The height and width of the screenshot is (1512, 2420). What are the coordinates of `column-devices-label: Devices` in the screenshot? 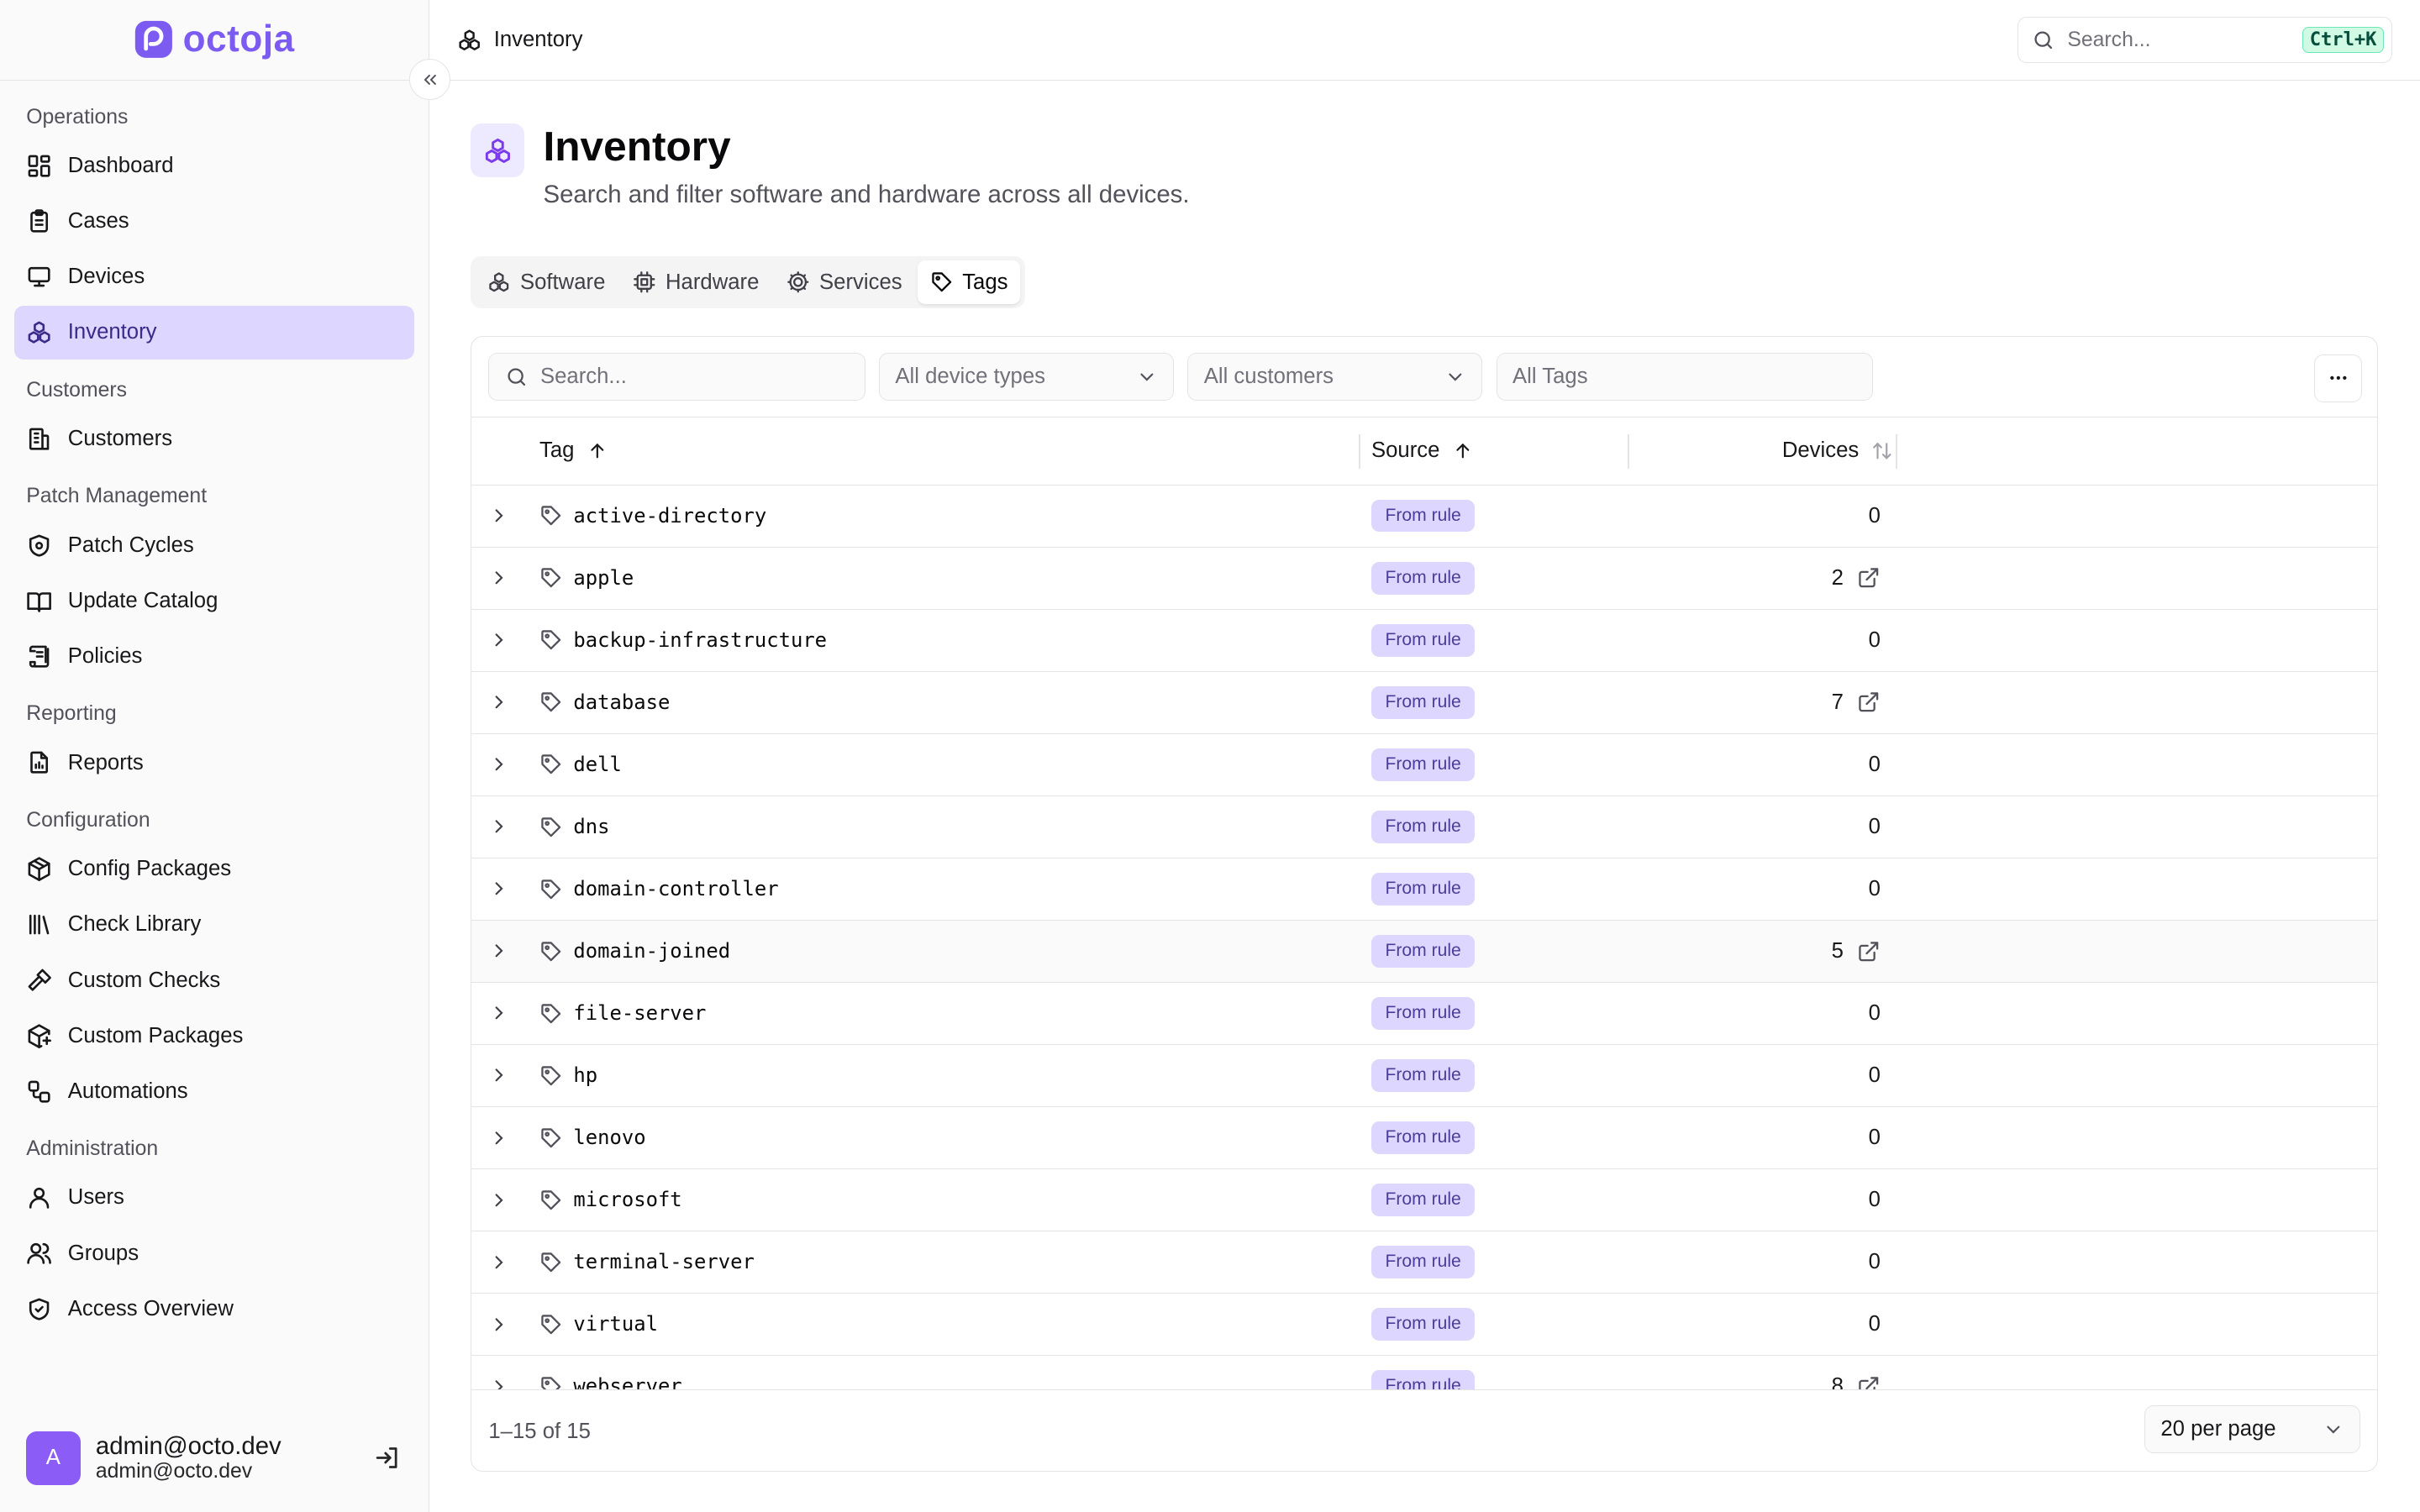 It's located at (1820, 450).